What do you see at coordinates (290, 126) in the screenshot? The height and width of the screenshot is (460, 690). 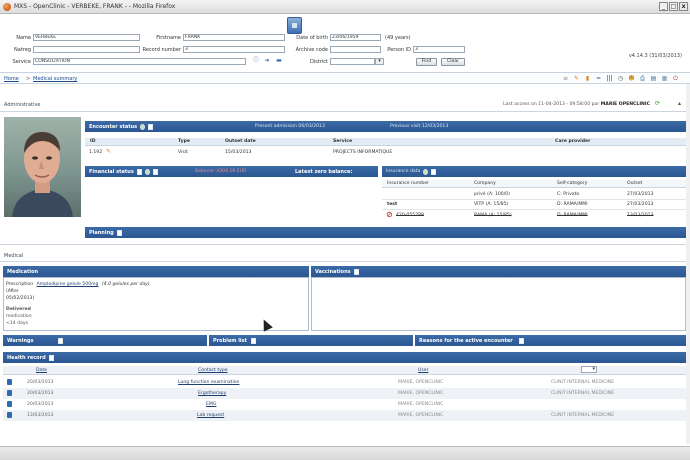 I see `present-admission-text: Present admission 06/03/2013` at bounding box center [290, 126].